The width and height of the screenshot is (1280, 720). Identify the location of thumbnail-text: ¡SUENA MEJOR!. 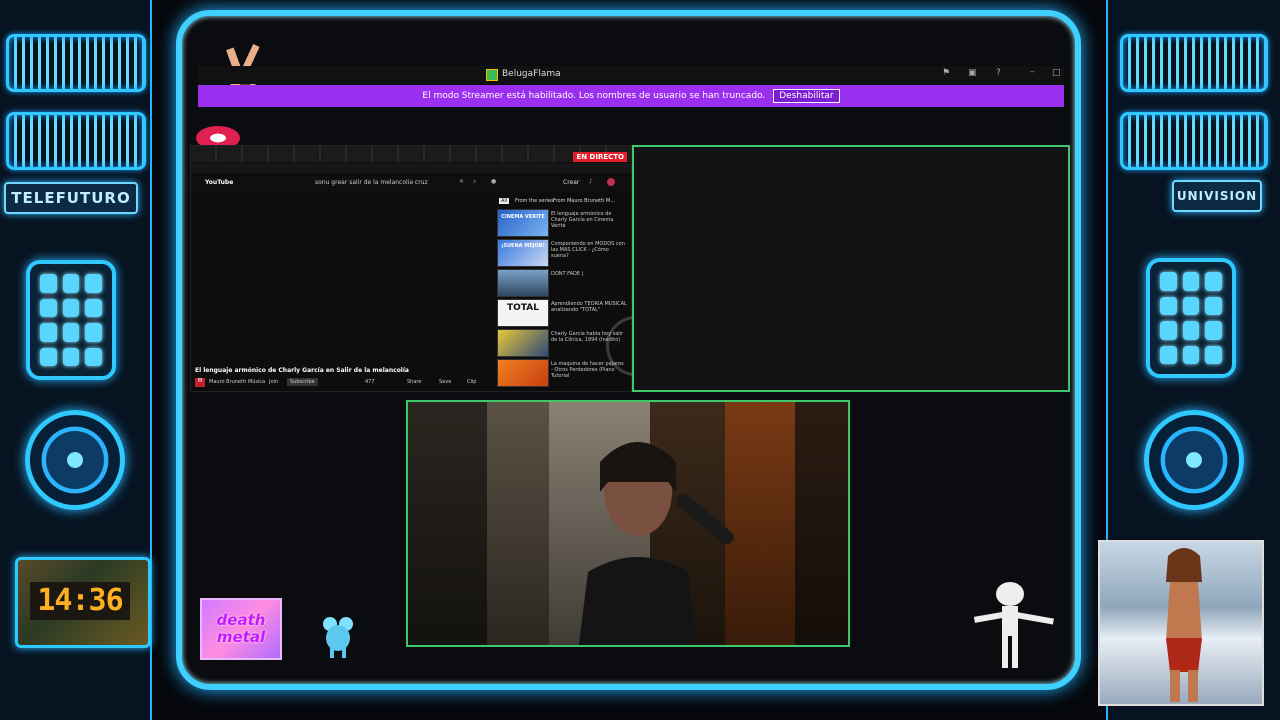
(523, 246).